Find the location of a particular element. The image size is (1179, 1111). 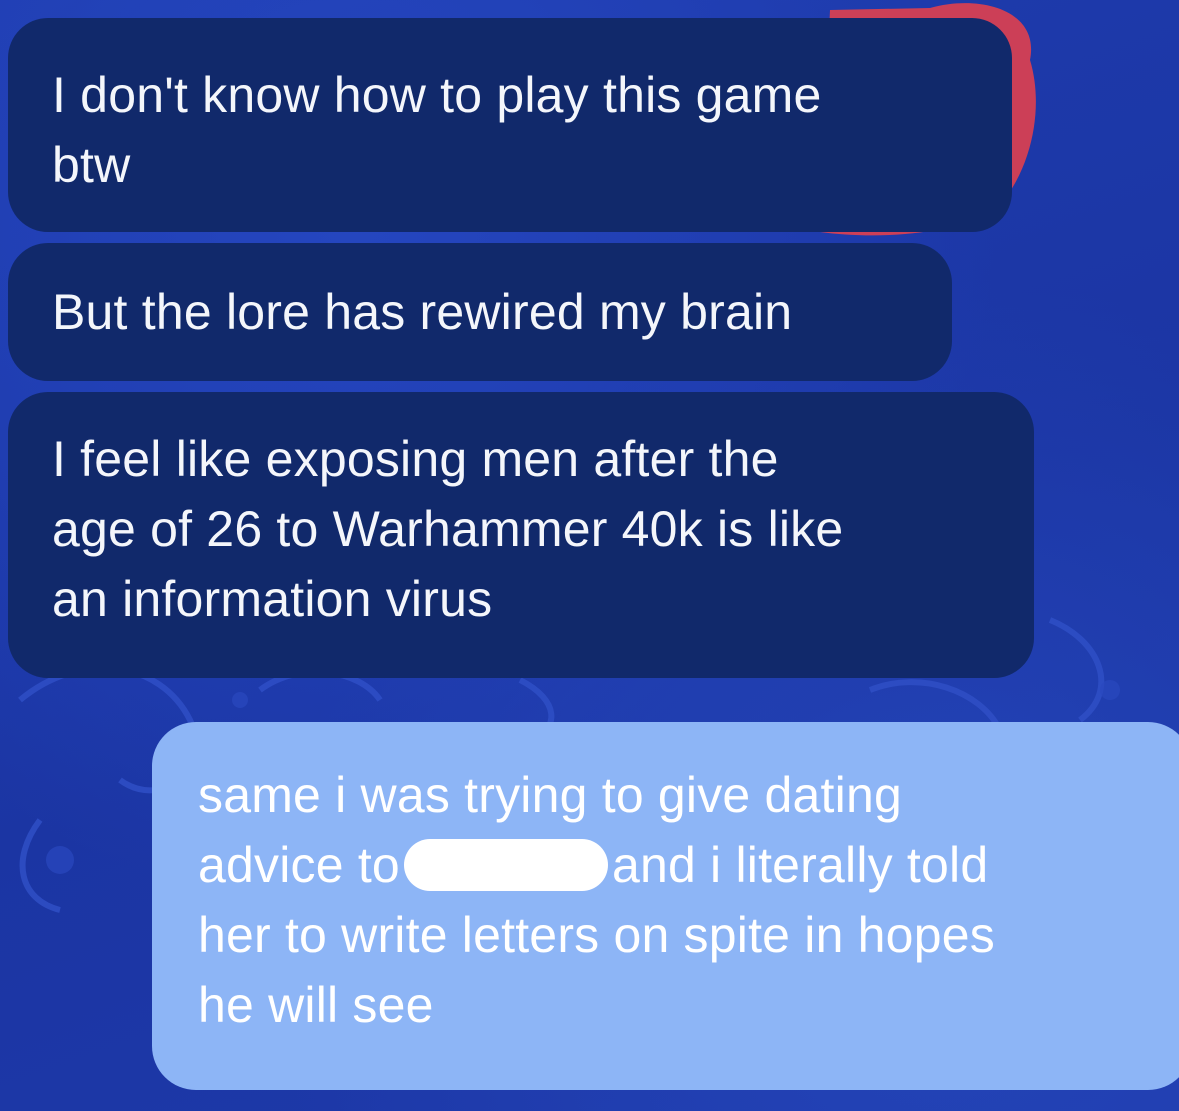

message-text: I feel like exposing men after the is located at coordinates (415, 459).